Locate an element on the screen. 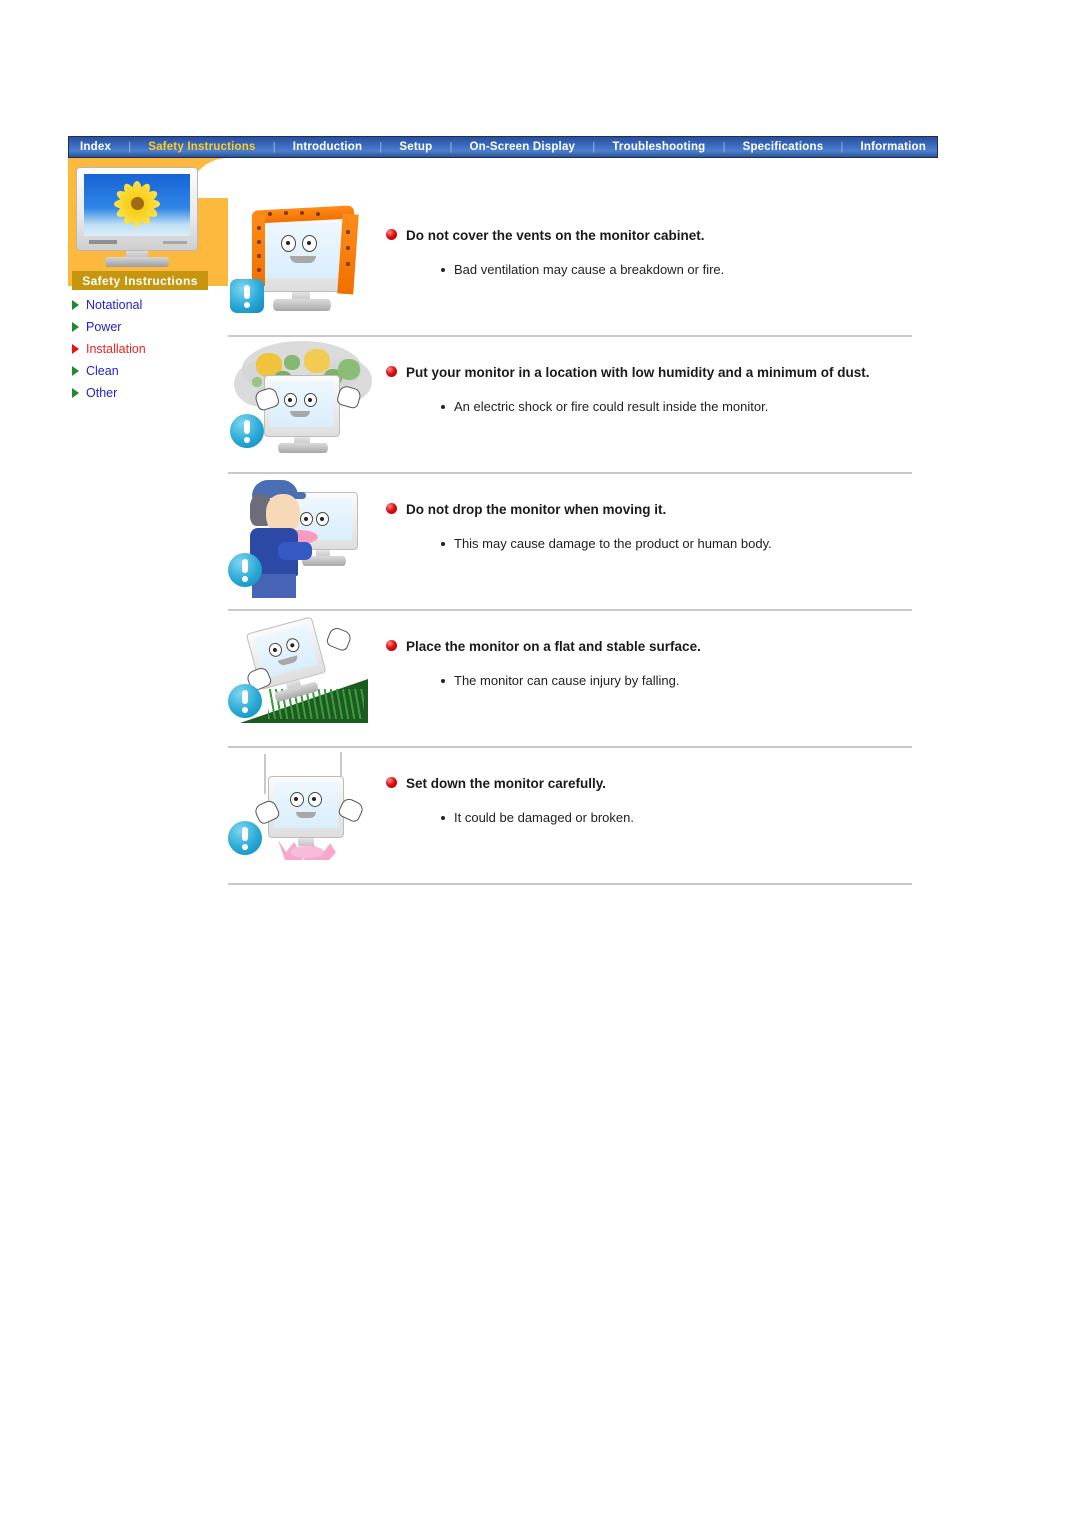  sidebar-title: Safety Instructions is located at coordinates (140, 280).